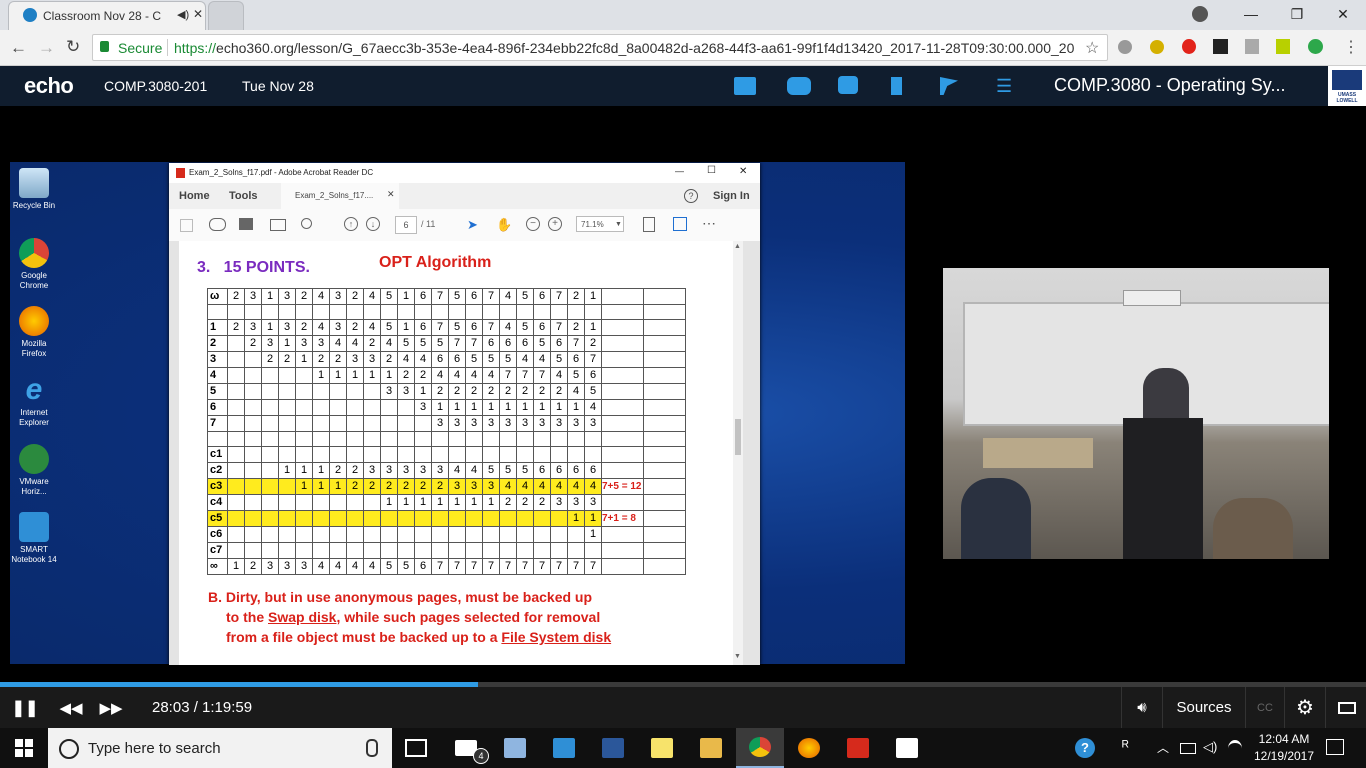 The height and width of the screenshot is (768, 1366). I want to click on rewind-button: ◀◀, so click(71, 707).